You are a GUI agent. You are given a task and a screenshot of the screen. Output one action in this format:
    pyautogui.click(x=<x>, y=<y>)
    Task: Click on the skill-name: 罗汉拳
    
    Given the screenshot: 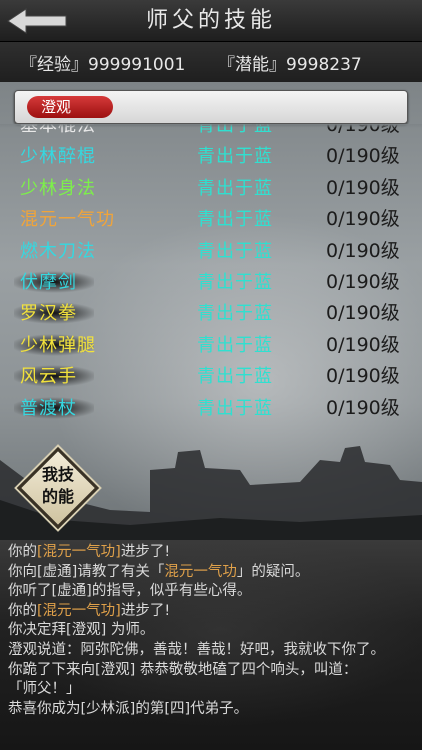 What is the action you would take?
    pyautogui.click(x=48, y=314)
    